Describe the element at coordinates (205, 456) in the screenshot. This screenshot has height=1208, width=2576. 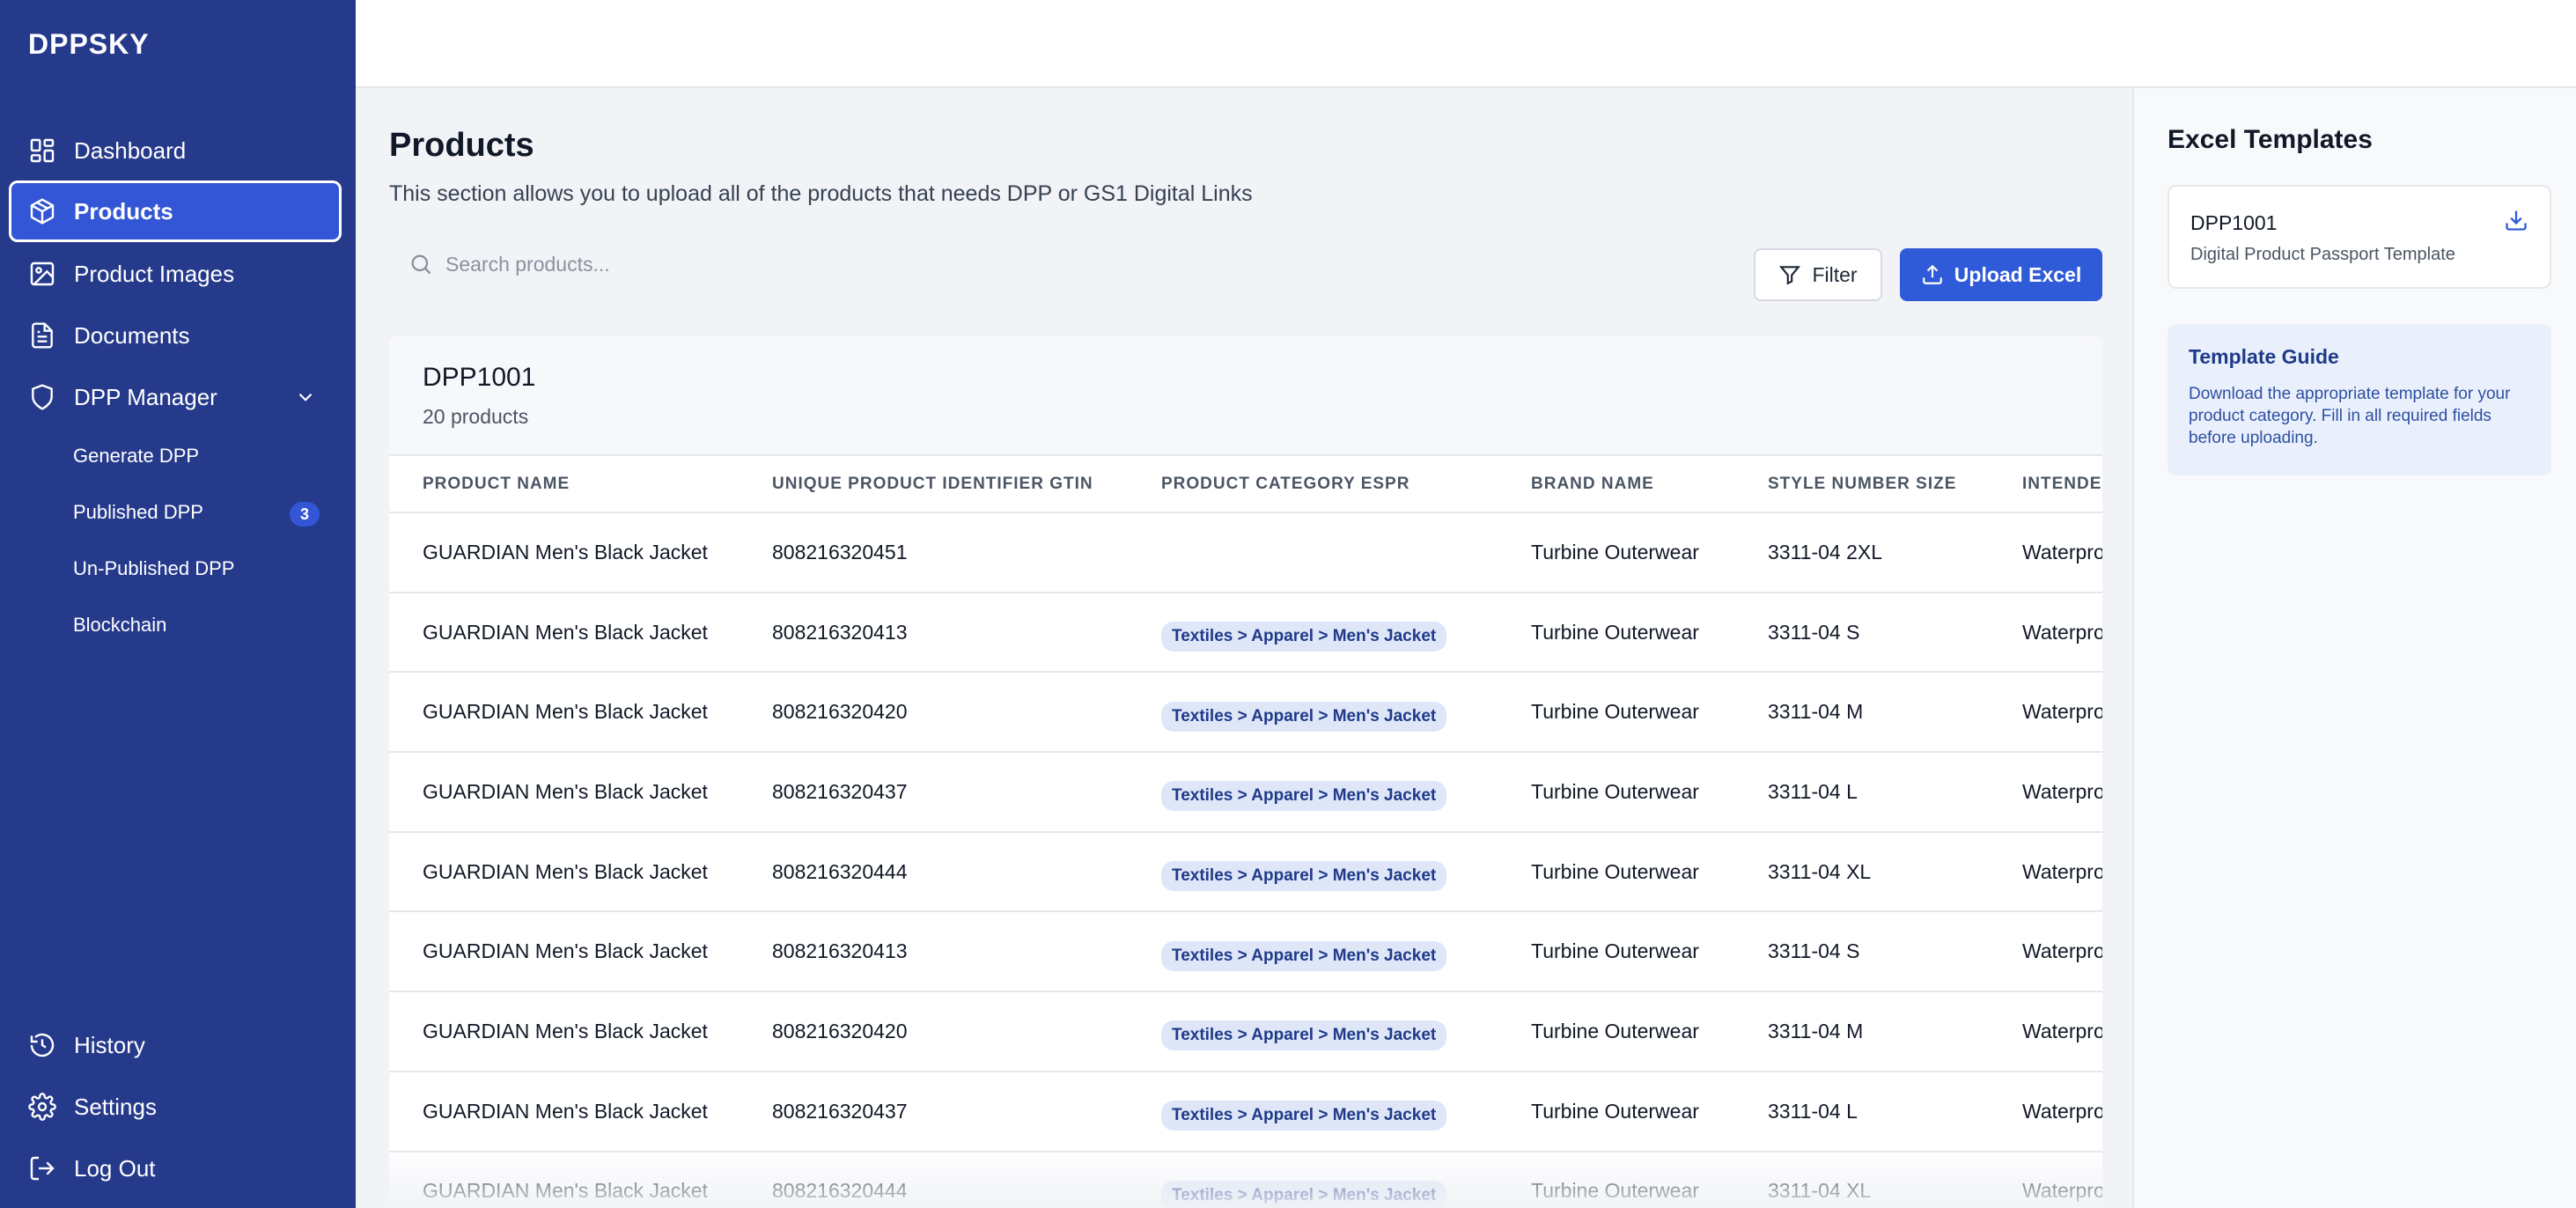
I see `sidebar-subitem-generate-dpp: Generate DPP` at that location.